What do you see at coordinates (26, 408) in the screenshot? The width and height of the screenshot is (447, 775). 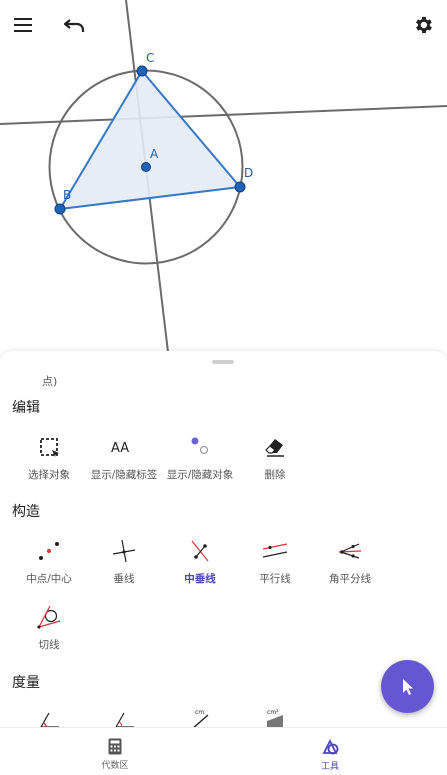 I see `section-title-edit: 编辑` at bounding box center [26, 408].